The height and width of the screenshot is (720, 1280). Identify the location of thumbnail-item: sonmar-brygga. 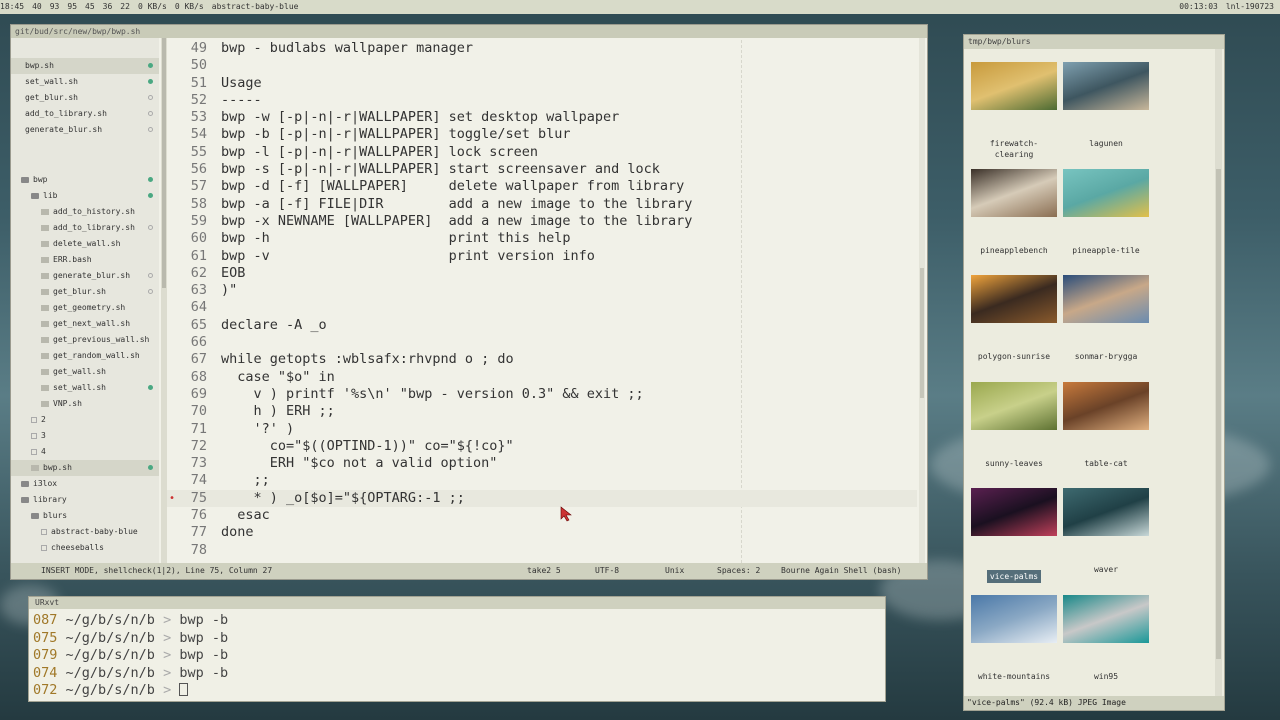
(1106, 318).